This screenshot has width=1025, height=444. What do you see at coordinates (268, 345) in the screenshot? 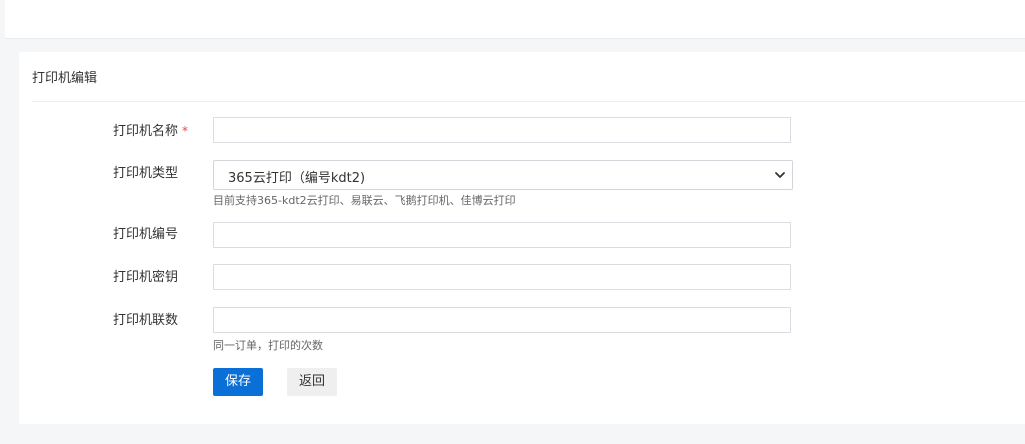
I see `printer-copies-hint: 同一订单，打印的次数` at bounding box center [268, 345].